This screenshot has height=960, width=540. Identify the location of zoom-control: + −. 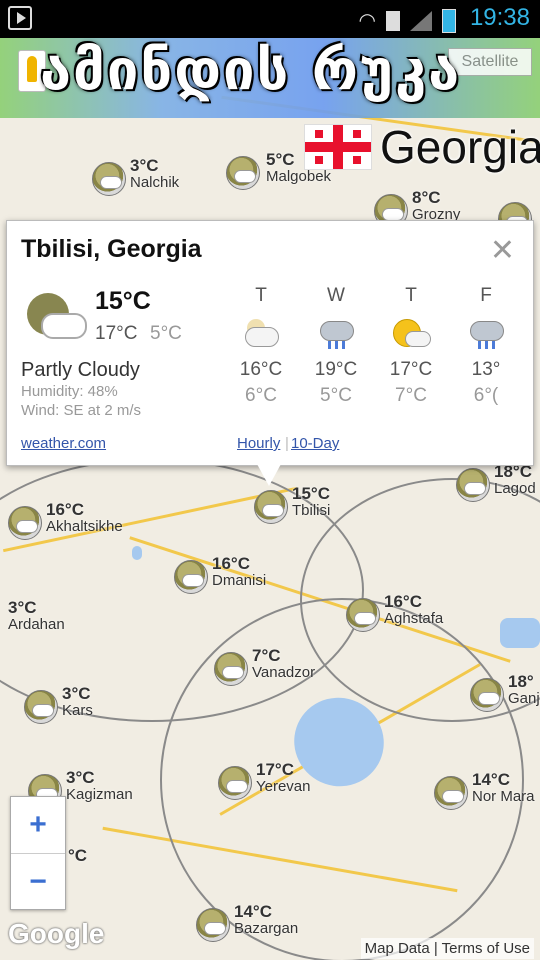
(38, 853).